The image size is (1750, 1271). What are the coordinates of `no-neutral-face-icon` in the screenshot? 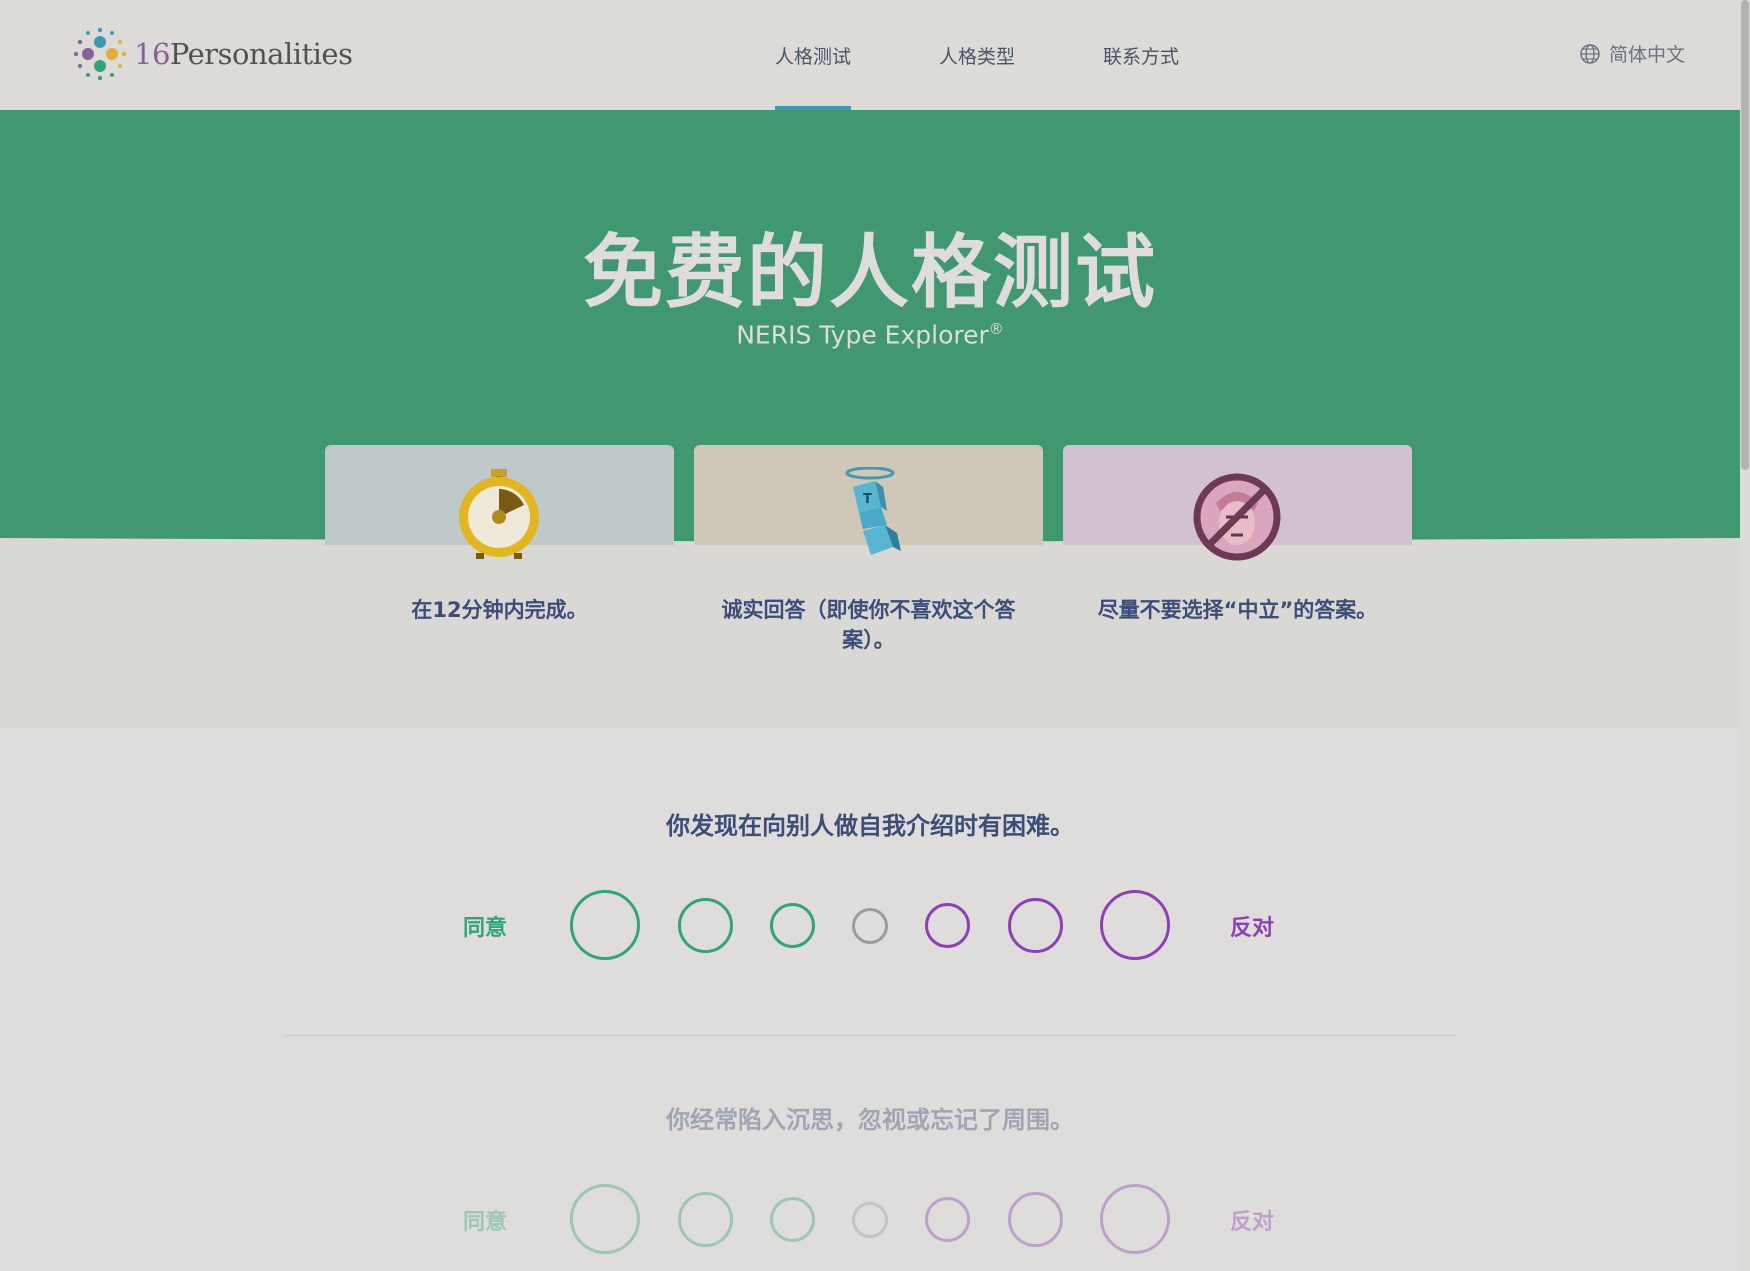 It's located at (1237, 517).